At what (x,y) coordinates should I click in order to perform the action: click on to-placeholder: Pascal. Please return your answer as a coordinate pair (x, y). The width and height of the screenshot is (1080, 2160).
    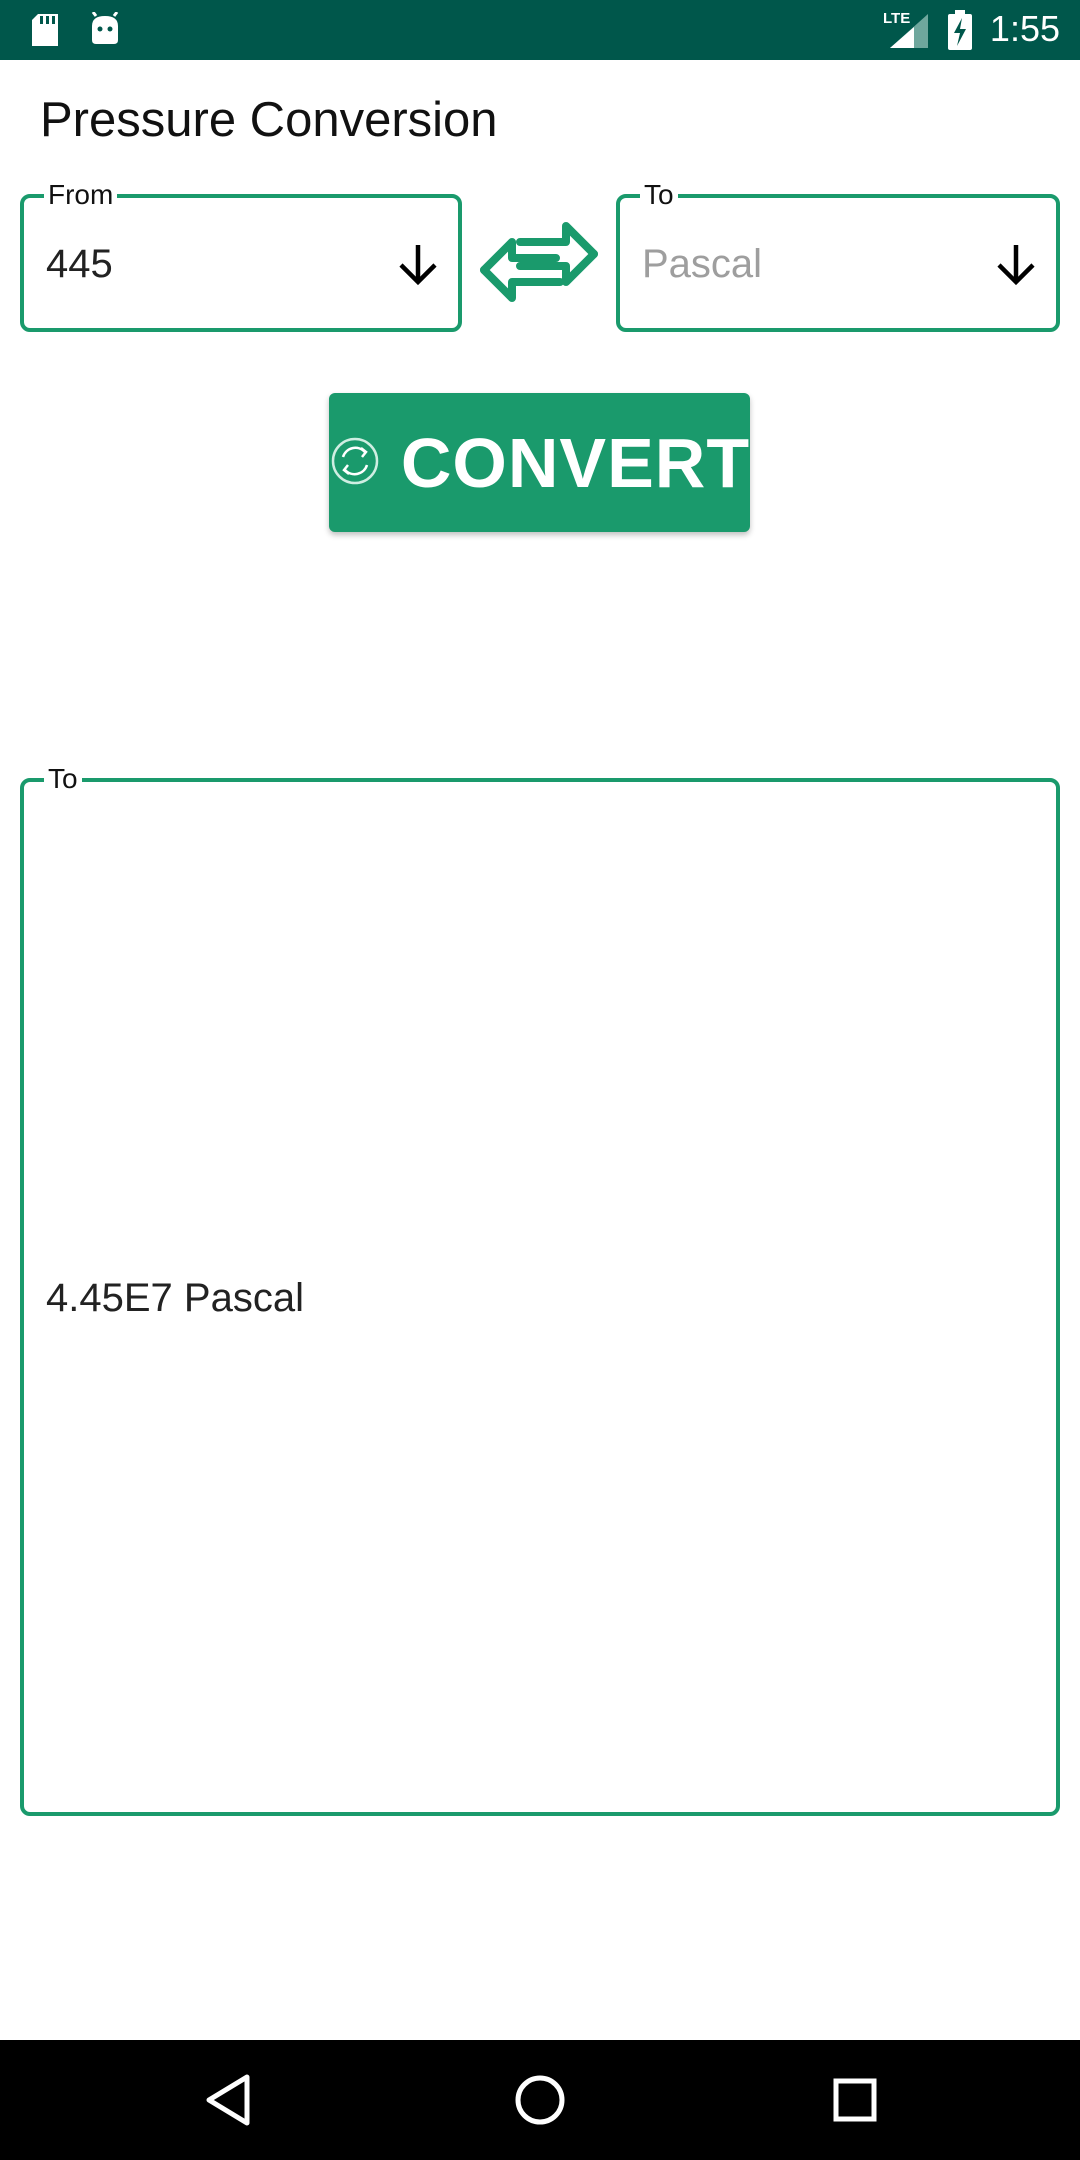
    Looking at the image, I should click on (702, 264).